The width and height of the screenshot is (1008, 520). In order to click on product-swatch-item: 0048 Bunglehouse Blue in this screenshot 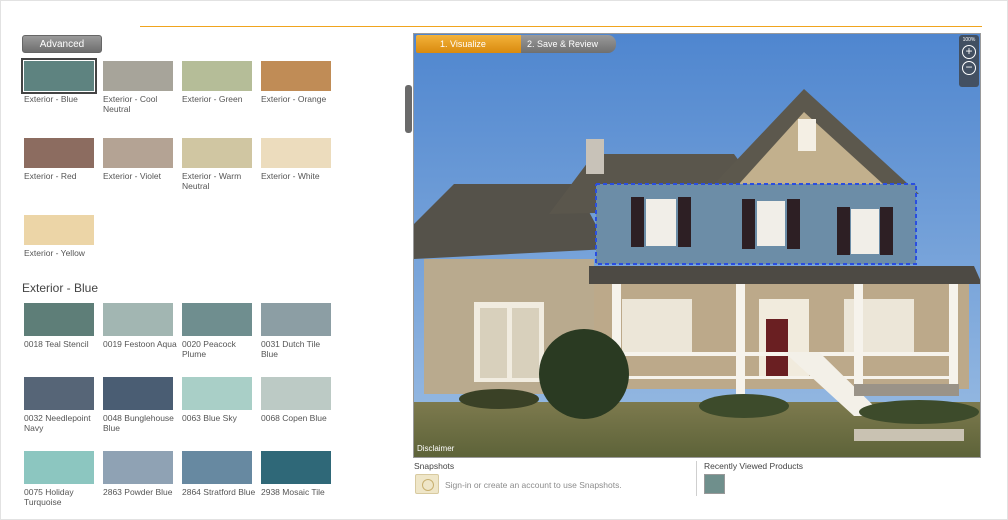, I will do `click(142, 410)`.